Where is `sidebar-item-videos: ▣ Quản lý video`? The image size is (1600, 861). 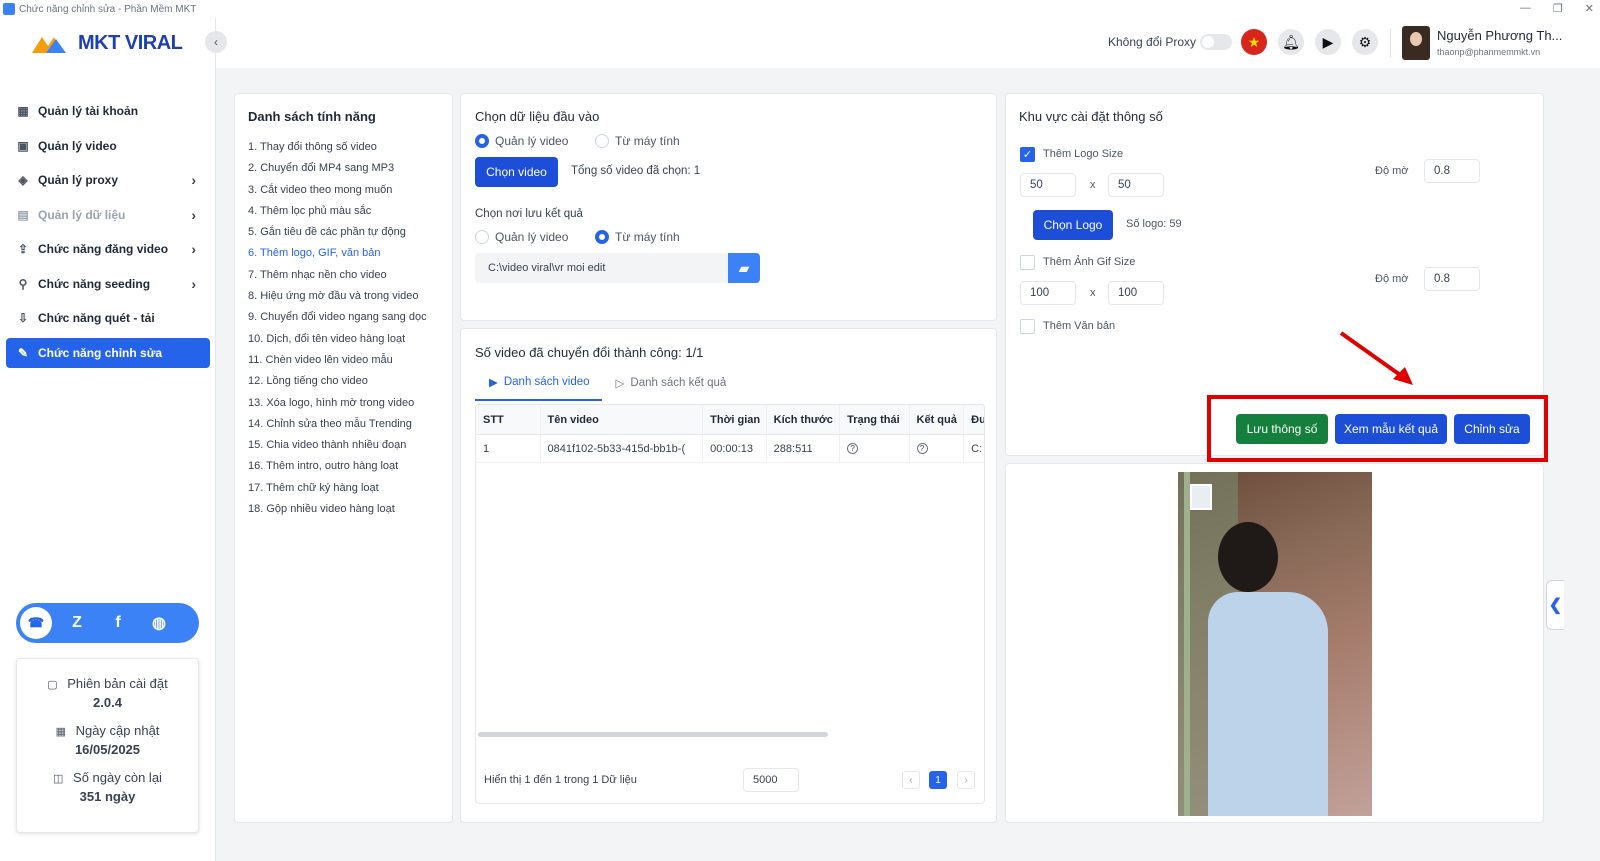 sidebar-item-videos: ▣ Quản lý video is located at coordinates (108, 146).